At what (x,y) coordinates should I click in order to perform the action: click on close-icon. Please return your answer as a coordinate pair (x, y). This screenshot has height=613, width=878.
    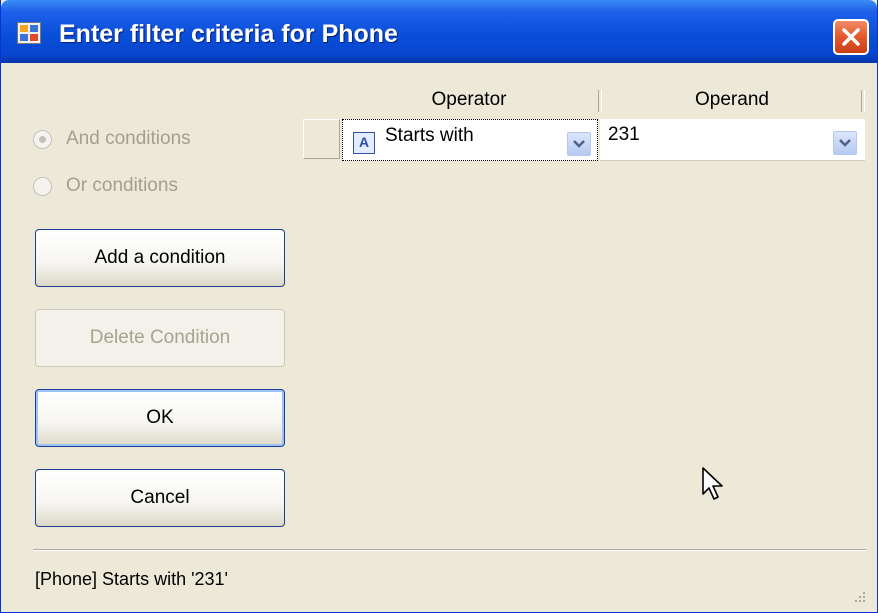
    Looking at the image, I should click on (851, 37).